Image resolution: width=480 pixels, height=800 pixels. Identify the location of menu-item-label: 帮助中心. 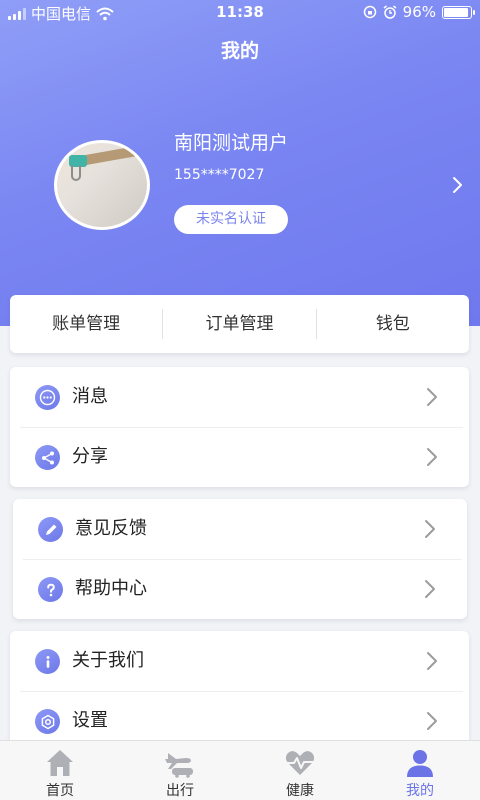
(111, 588).